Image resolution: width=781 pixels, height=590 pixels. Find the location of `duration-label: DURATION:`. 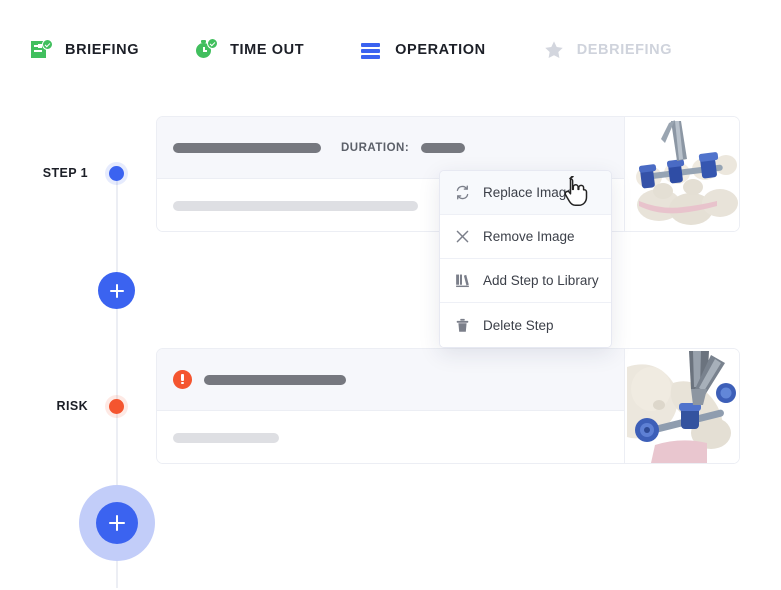

duration-label: DURATION: is located at coordinates (375, 147).